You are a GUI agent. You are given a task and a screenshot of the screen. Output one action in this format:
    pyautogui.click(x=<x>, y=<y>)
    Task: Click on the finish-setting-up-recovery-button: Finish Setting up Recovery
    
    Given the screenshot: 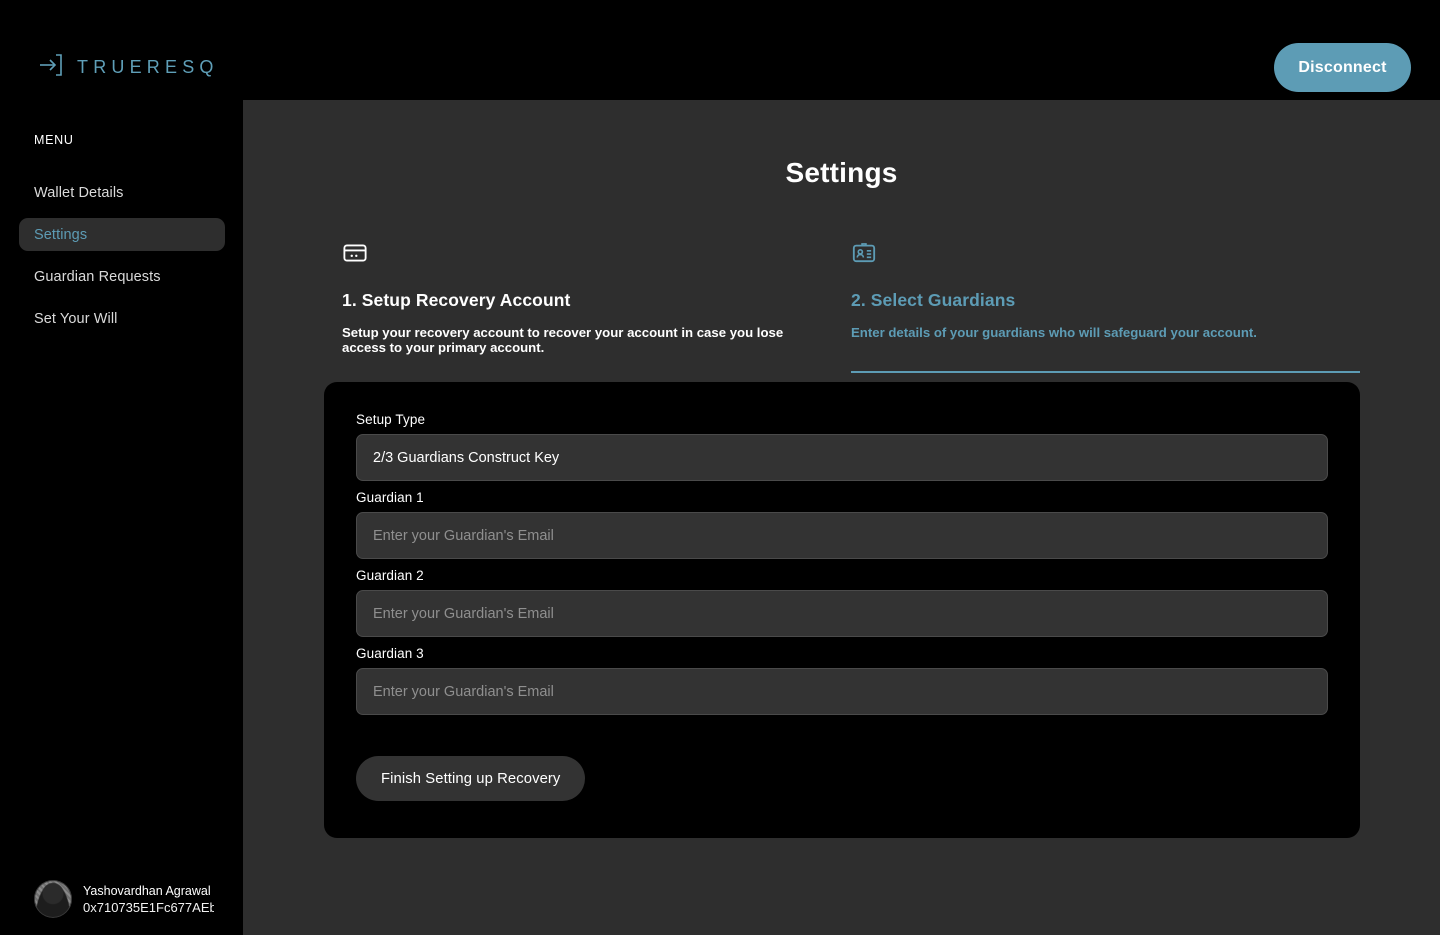 What is the action you would take?
    pyautogui.click(x=471, y=778)
    